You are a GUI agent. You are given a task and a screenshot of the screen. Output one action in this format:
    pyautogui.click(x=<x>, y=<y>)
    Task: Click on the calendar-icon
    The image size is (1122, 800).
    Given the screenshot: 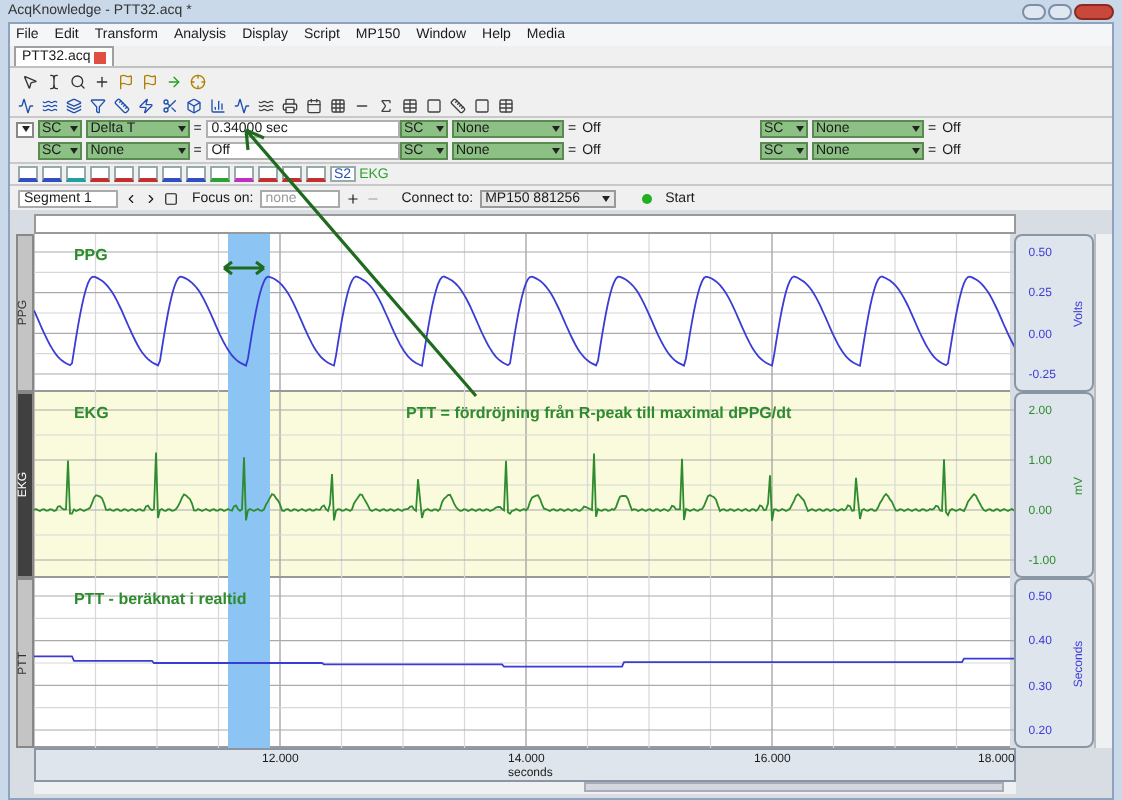 What is the action you would take?
    pyautogui.click(x=314, y=105)
    